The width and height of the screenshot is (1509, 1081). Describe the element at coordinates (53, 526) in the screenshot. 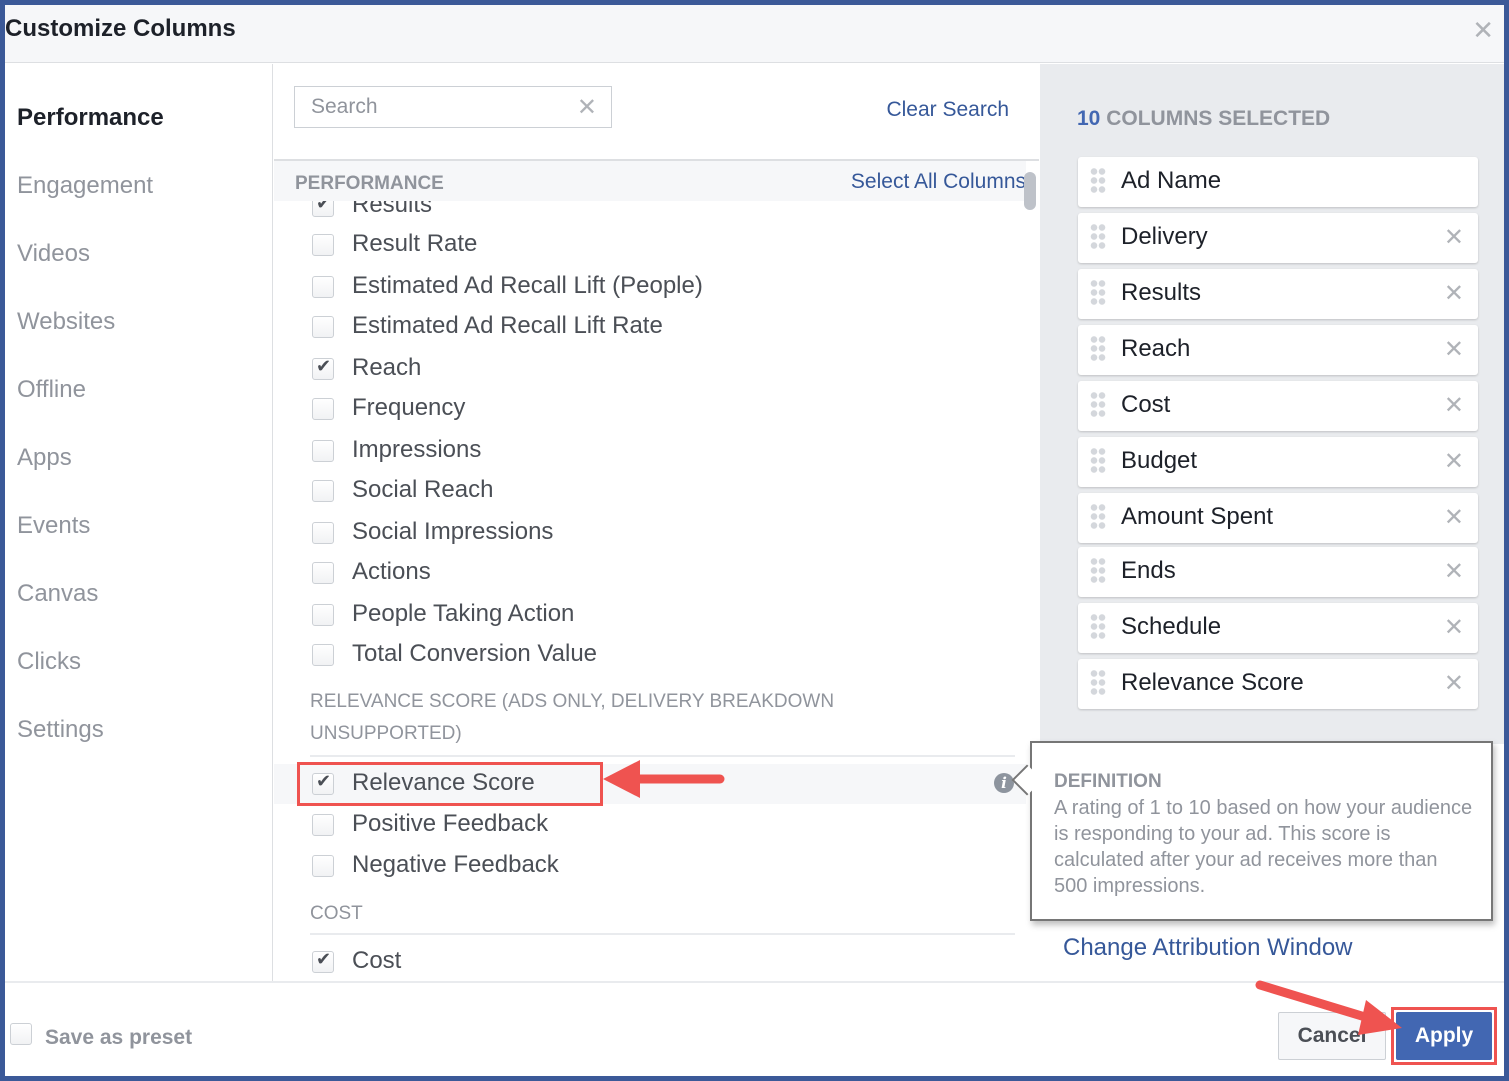

I see `nav-item-events: Events` at that location.